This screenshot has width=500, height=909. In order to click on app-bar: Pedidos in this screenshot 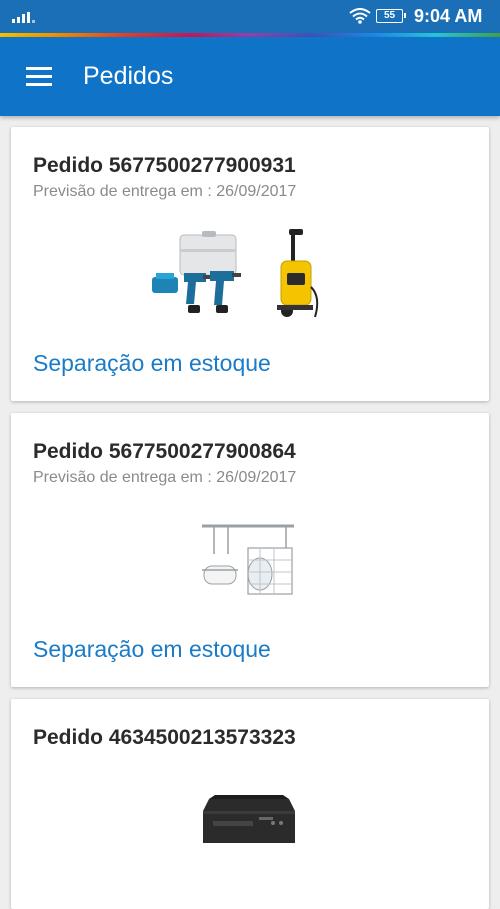, I will do `click(250, 76)`.